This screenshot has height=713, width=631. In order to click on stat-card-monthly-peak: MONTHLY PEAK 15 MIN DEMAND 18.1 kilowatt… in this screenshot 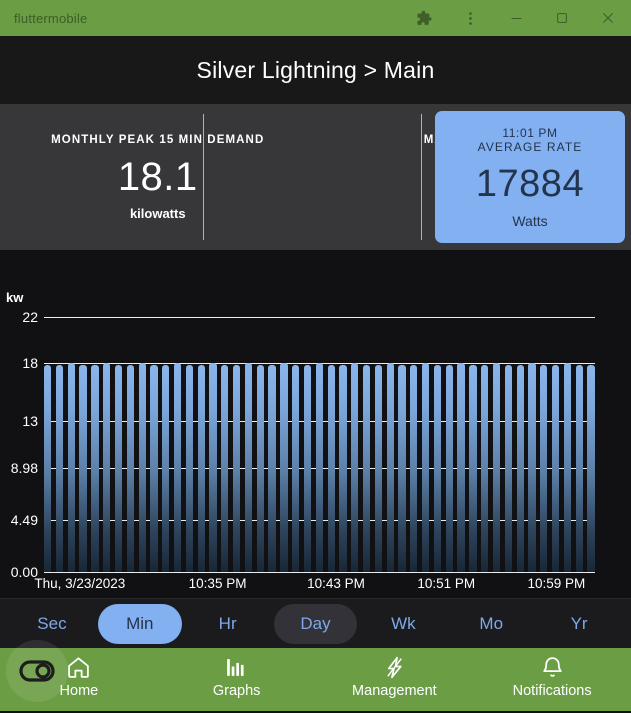, I will do `click(158, 177)`.